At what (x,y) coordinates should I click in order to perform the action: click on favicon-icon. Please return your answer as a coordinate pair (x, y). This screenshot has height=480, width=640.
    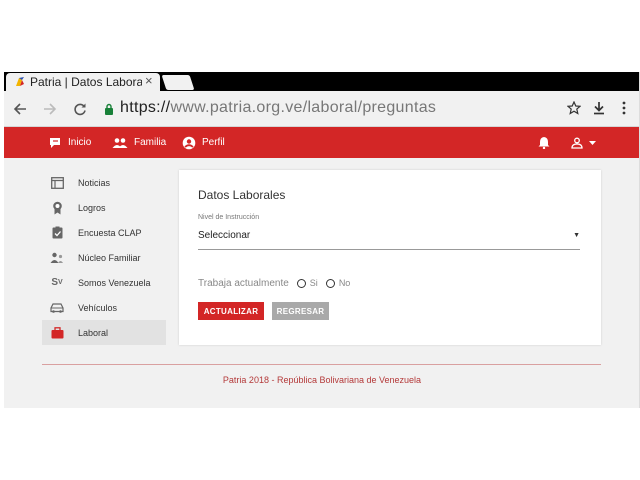
    Looking at the image, I should click on (20, 81).